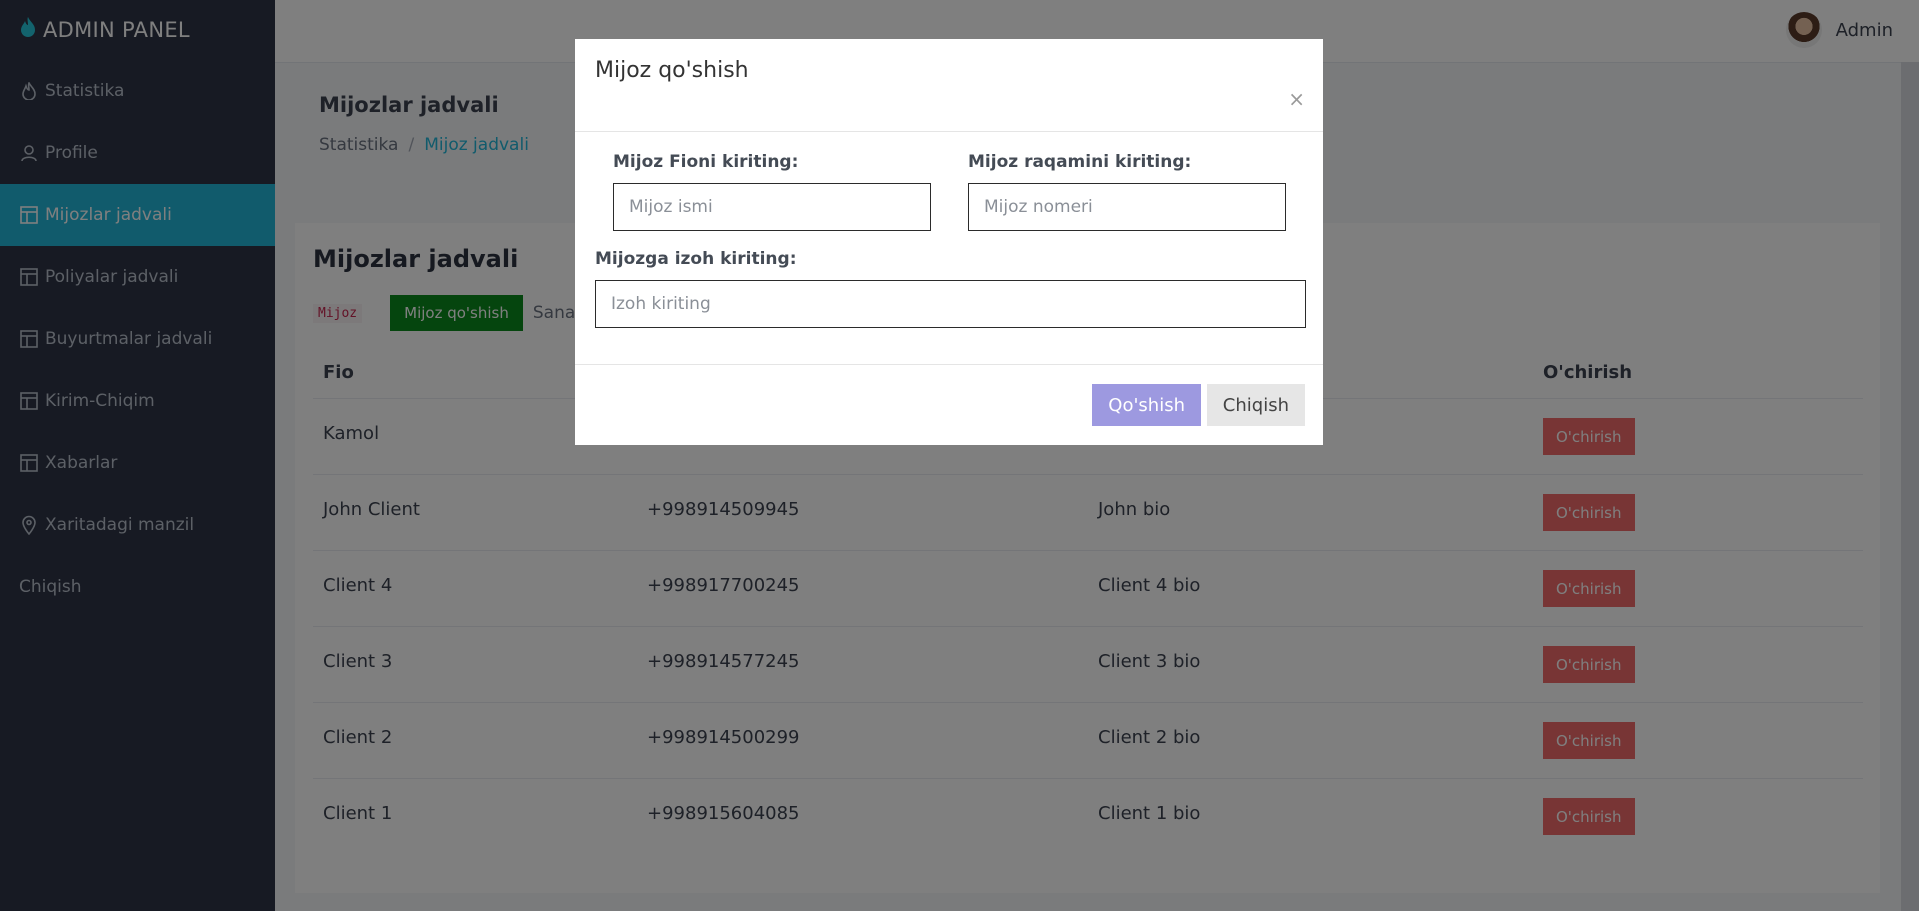 The height and width of the screenshot is (911, 1919). Describe the element at coordinates (672, 70) in the screenshot. I see `modal-title: Mijoz qo'shish` at that location.